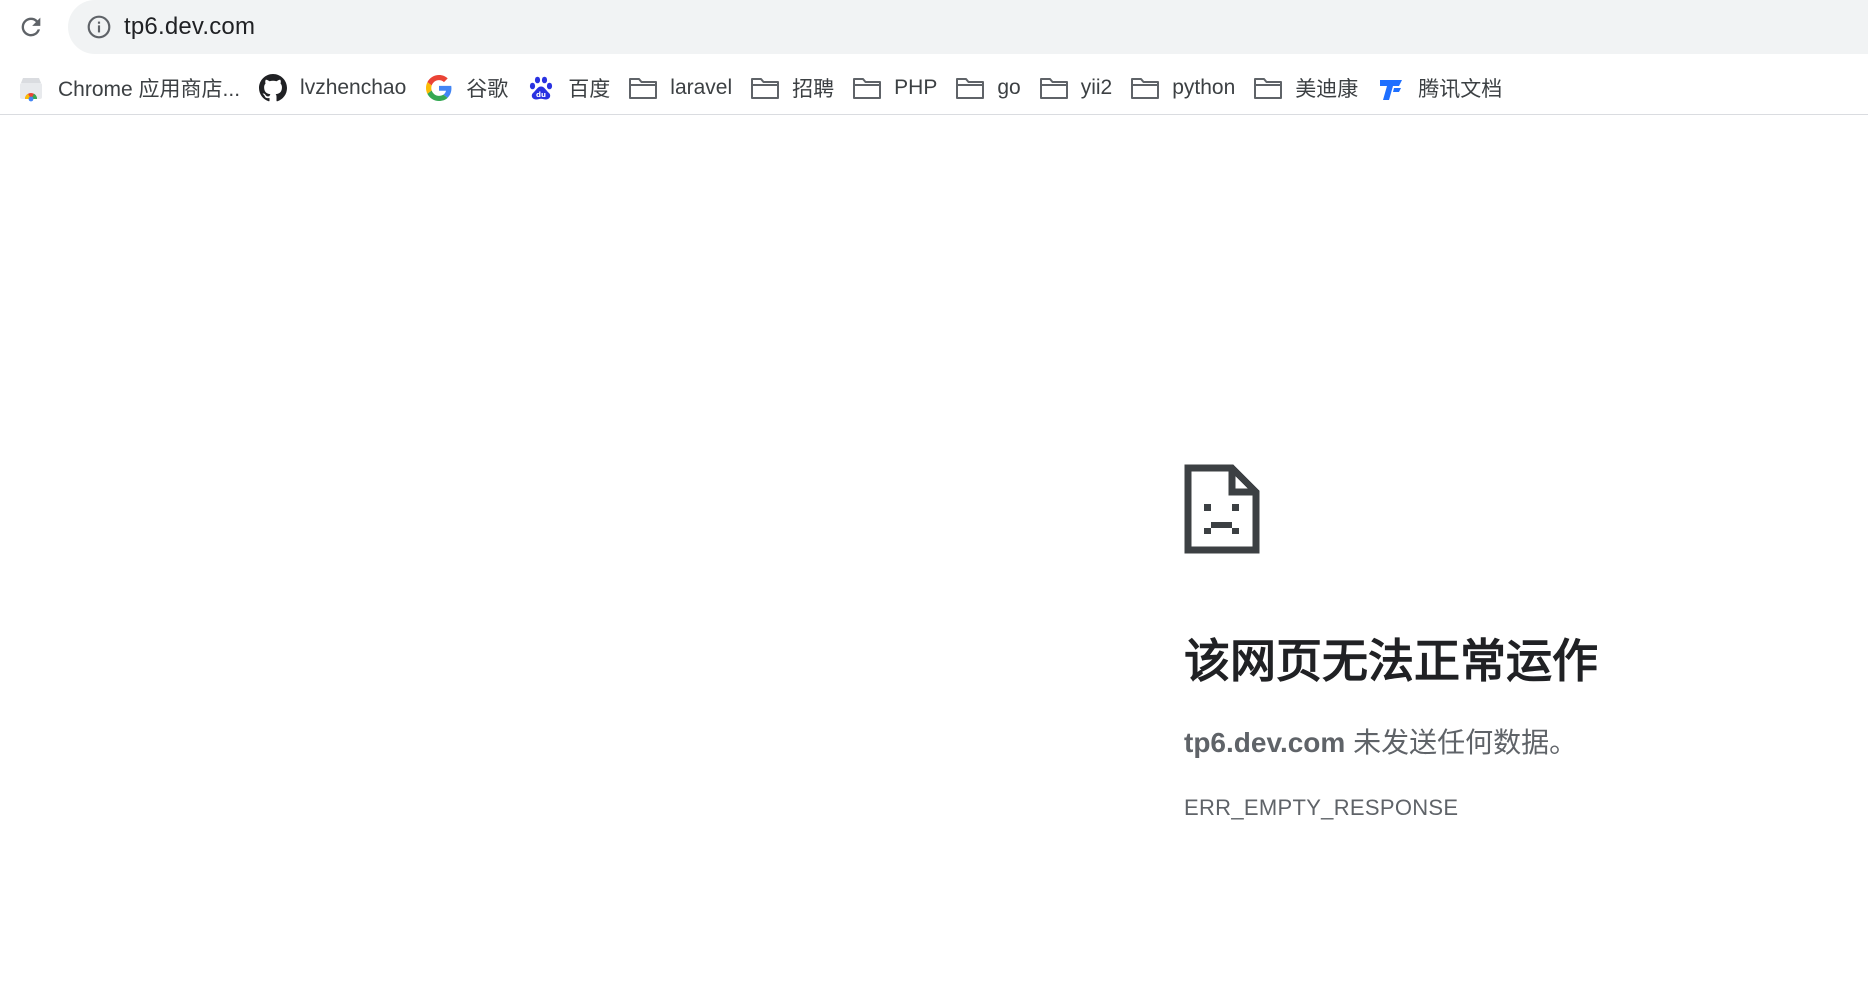 Image resolution: width=1868 pixels, height=1008 pixels. I want to click on bookmark-google: 谷歌, so click(467, 88).